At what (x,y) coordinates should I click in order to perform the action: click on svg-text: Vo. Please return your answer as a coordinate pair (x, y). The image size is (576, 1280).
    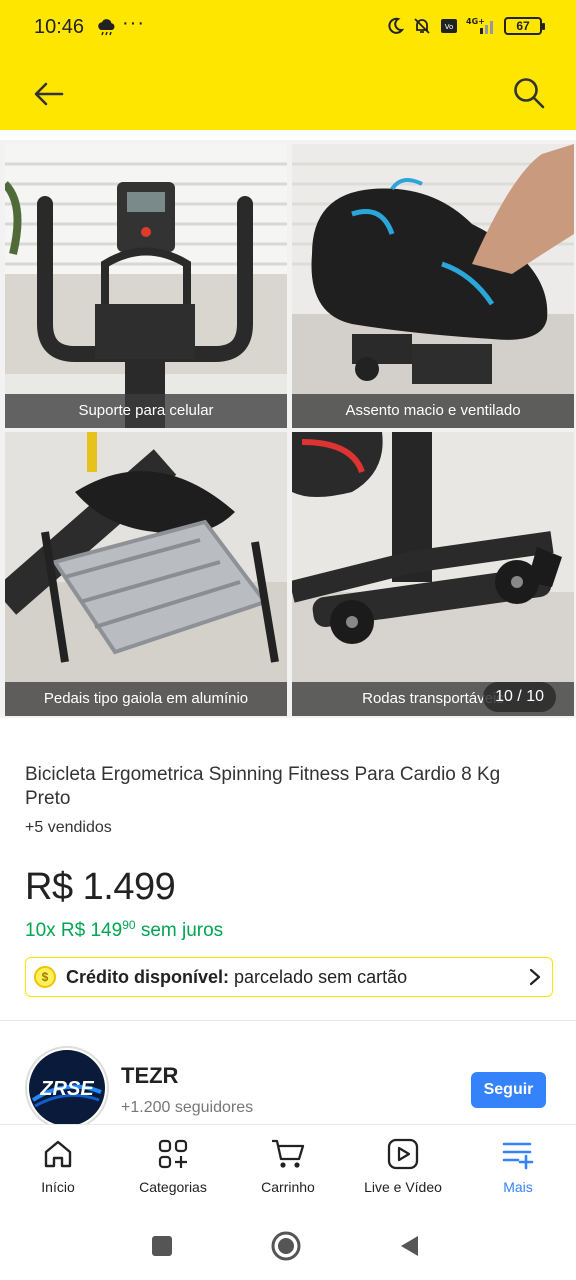
    Looking at the image, I should click on (449, 27).